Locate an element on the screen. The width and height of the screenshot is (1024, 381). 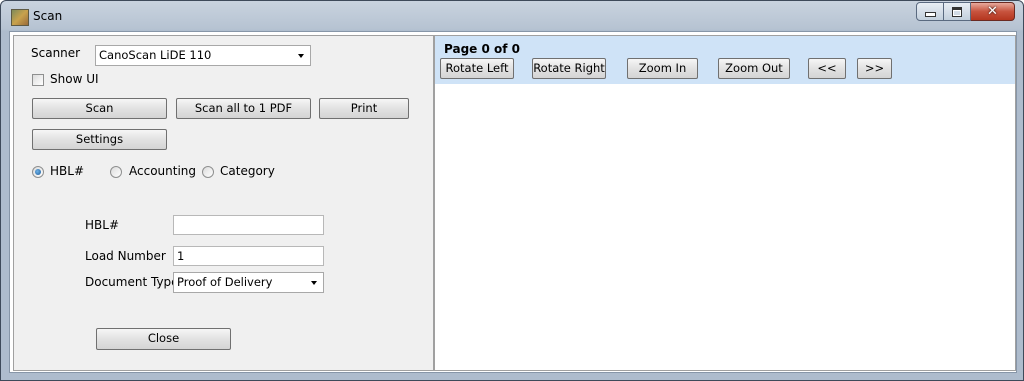
maximize-icon is located at coordinates (957, 11).